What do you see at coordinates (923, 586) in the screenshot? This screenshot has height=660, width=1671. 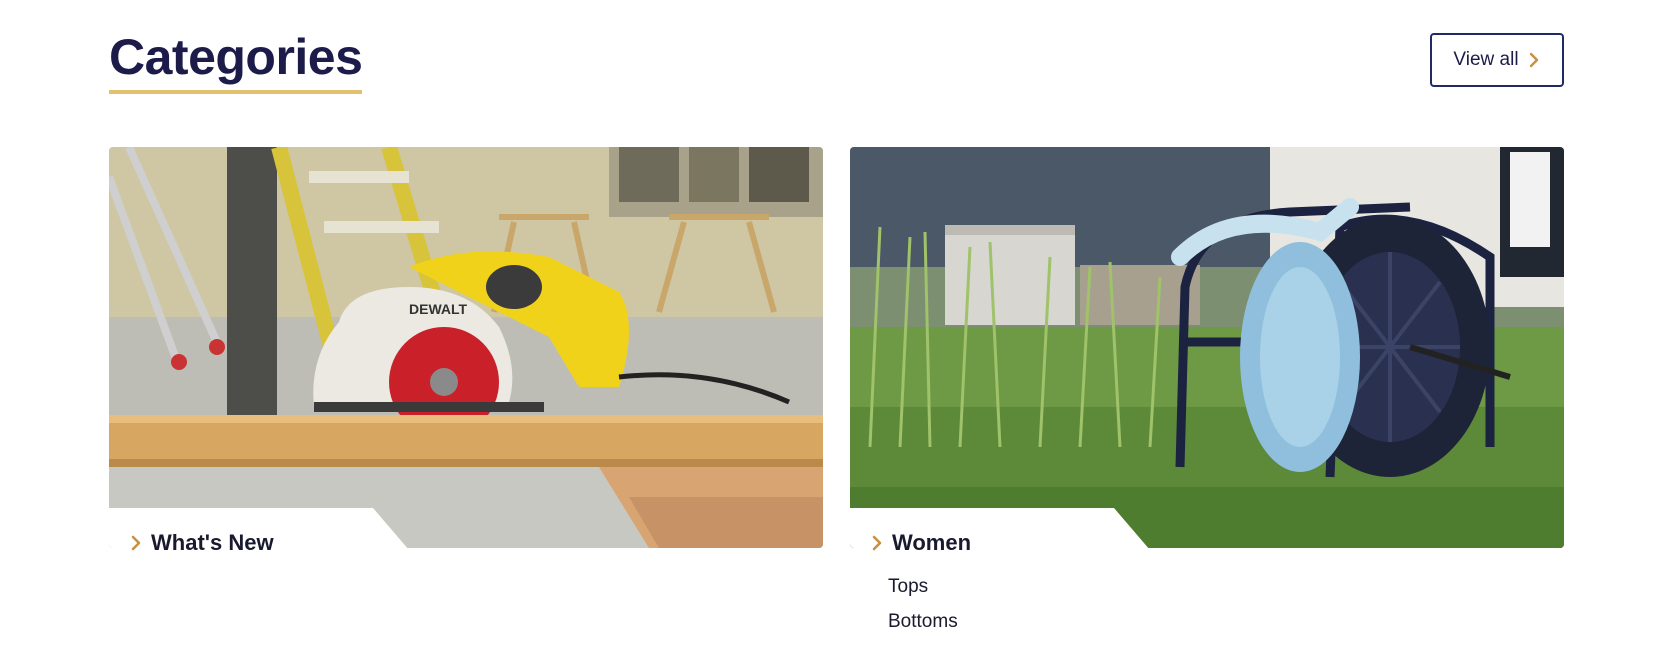 I see `subcategory-link-tops: Tops` at bounding box center [923, 586].